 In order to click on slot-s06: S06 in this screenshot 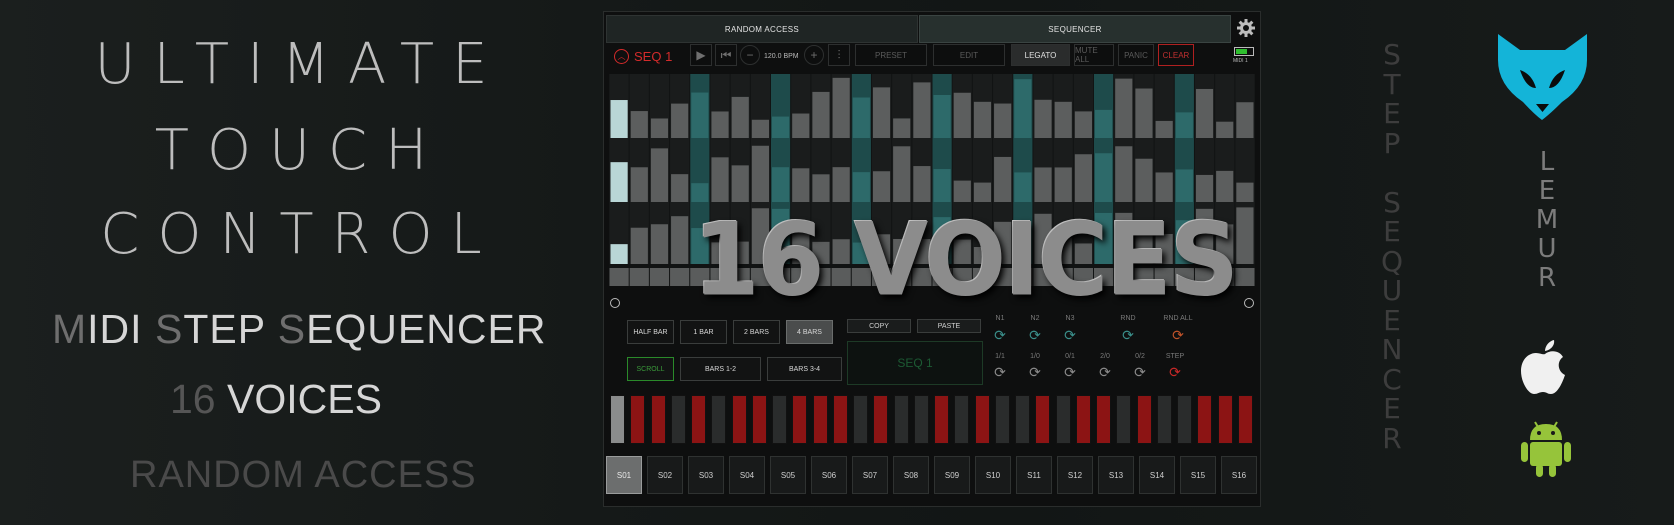, I will do `click(829, 475)`.